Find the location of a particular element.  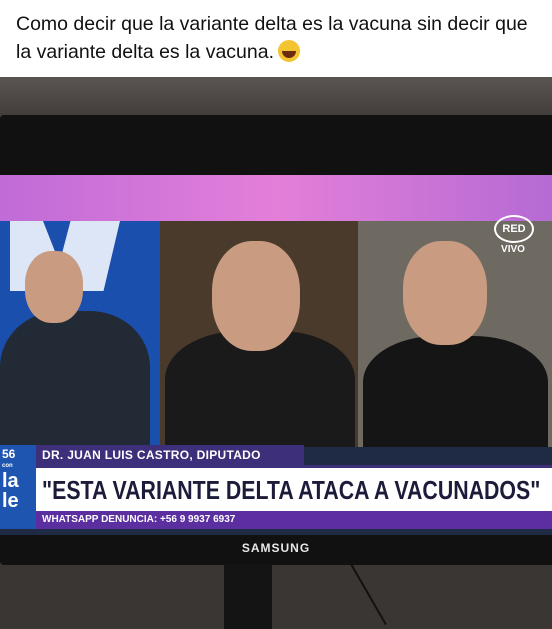

side-text-1: 56 is located at coordinates (9, 454).